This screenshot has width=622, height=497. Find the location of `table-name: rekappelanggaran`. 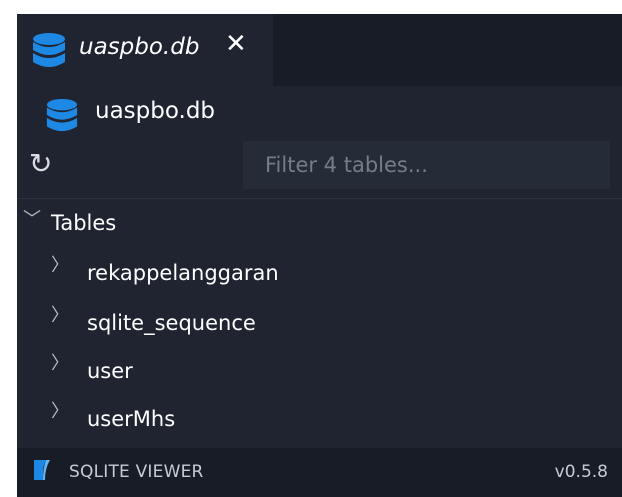

table-name: rekappelanggaran is located at coordinates (183, 273).